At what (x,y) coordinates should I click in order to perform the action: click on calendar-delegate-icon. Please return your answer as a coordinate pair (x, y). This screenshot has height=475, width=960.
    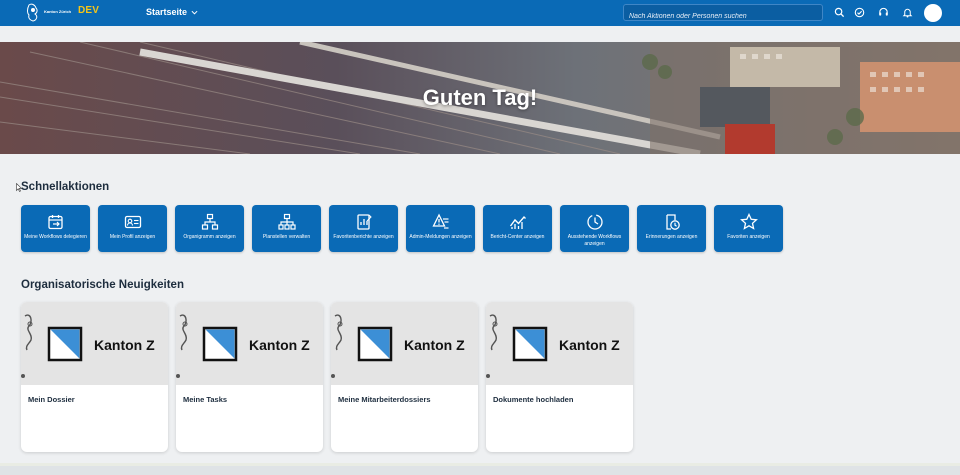
    Looking at the image, I should click on (55, 222).